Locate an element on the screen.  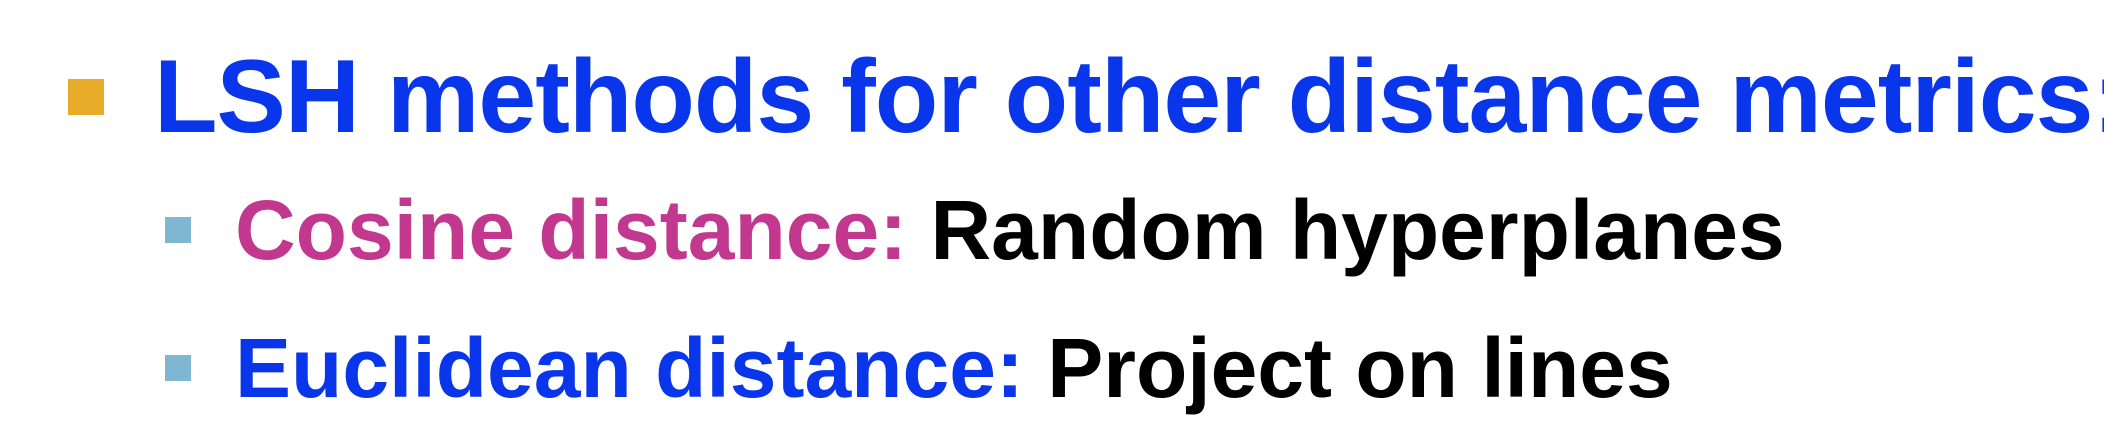
detail-euclidean: Project on lines is located at coordinates (1348, 367).